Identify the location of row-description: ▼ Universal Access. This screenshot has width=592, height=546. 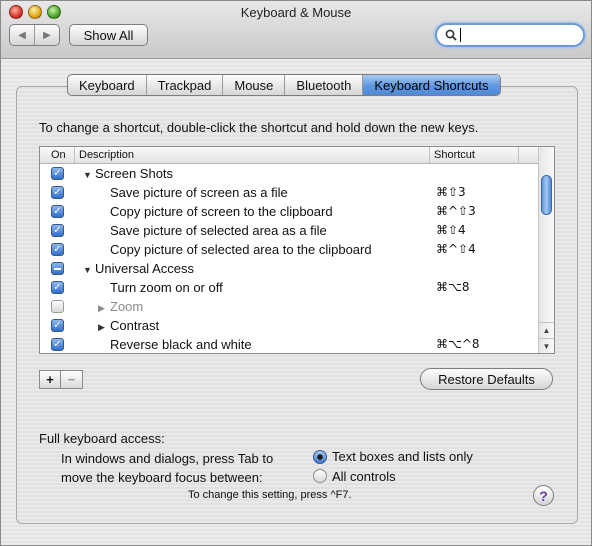
(138, 268).